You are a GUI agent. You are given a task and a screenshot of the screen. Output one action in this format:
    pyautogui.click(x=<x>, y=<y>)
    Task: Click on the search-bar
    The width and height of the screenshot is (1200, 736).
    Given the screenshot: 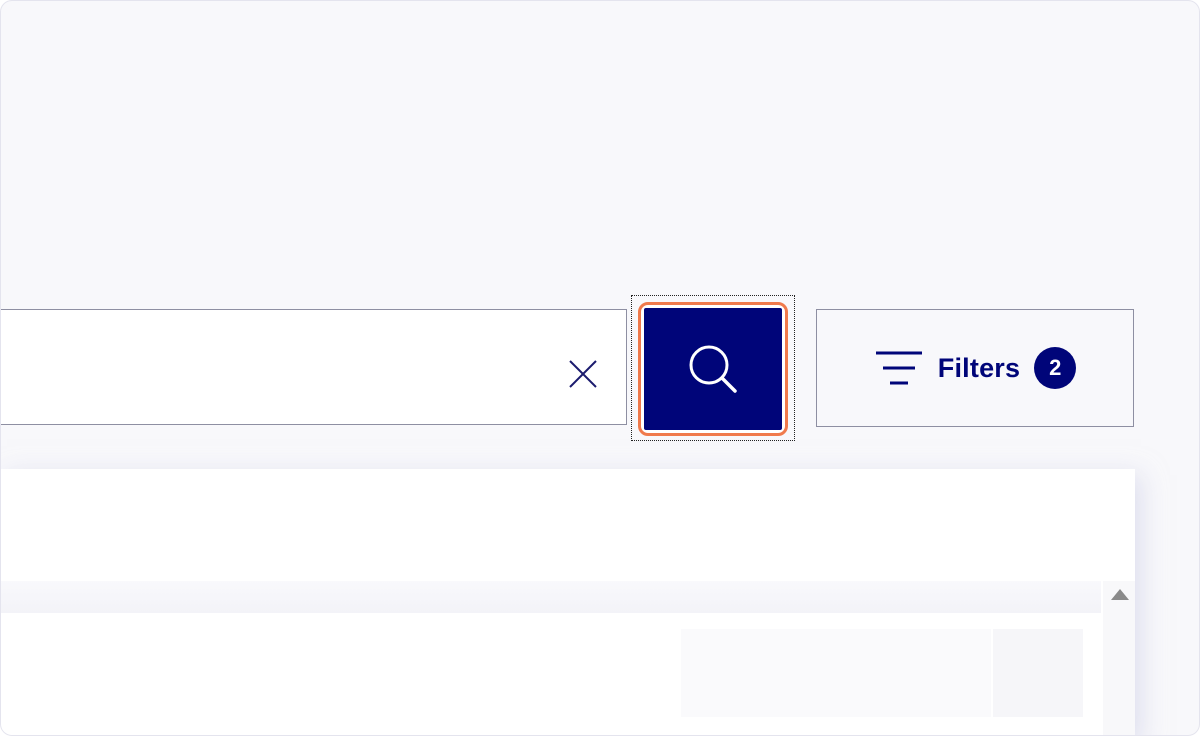 What is the action you would take?
    pyautogui.click(x=314, y=367)
    